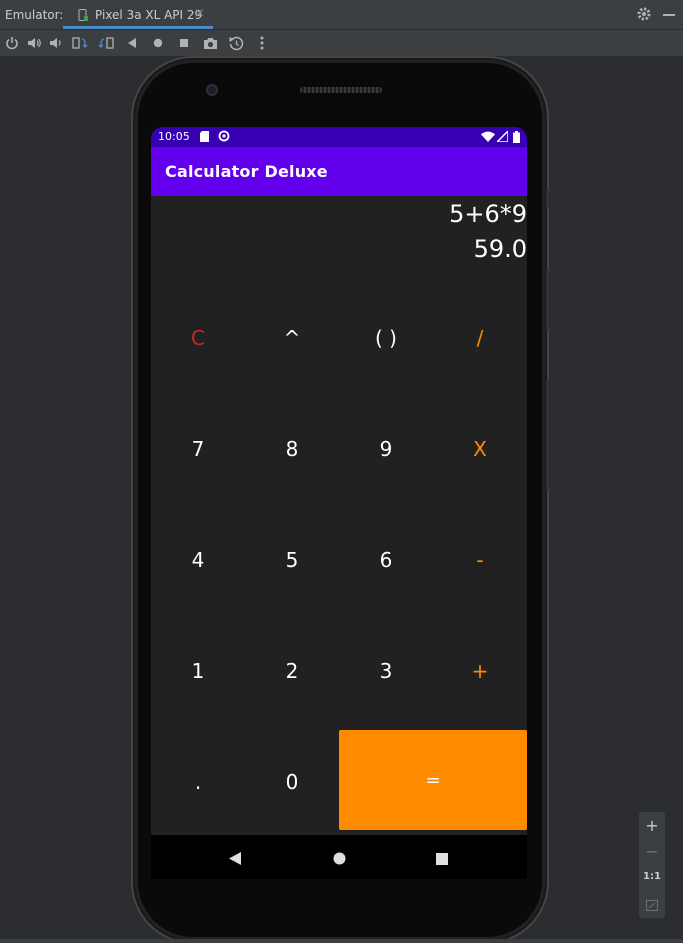 Image resolution: width=683 pixels, height=943 pixels. I want to click on digit-4-button: 4, so click(198, 559).